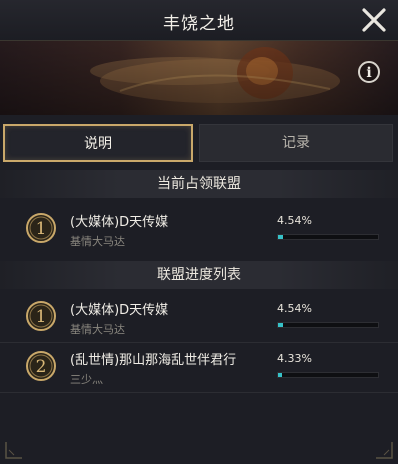 The height and width of the screenshot is (464, 398). I want to click on rank-medal-icon: 2, so click(41, 366).